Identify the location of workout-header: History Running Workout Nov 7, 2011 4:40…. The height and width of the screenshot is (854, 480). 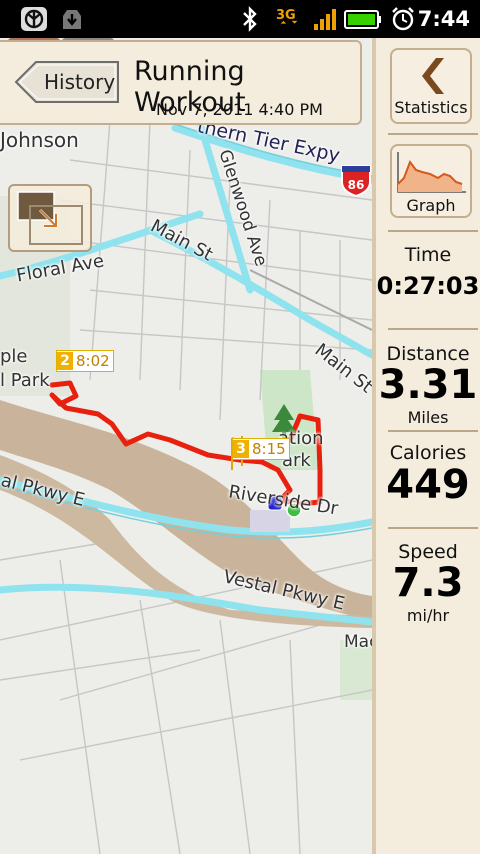
(181, 82).